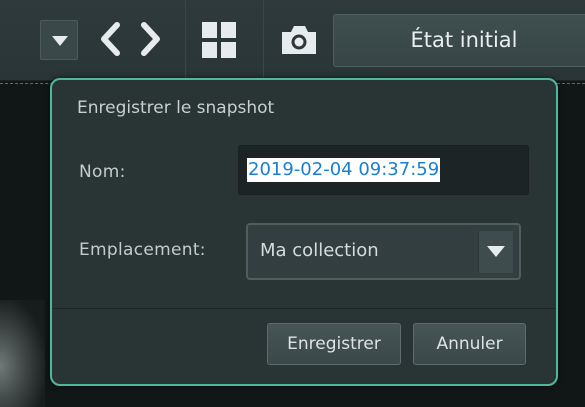 This screenshot has width=585, height=407. Describe the element at coordinates (319, 250) in the screenshot. I see `location-select-value: Ma collection` at that location.